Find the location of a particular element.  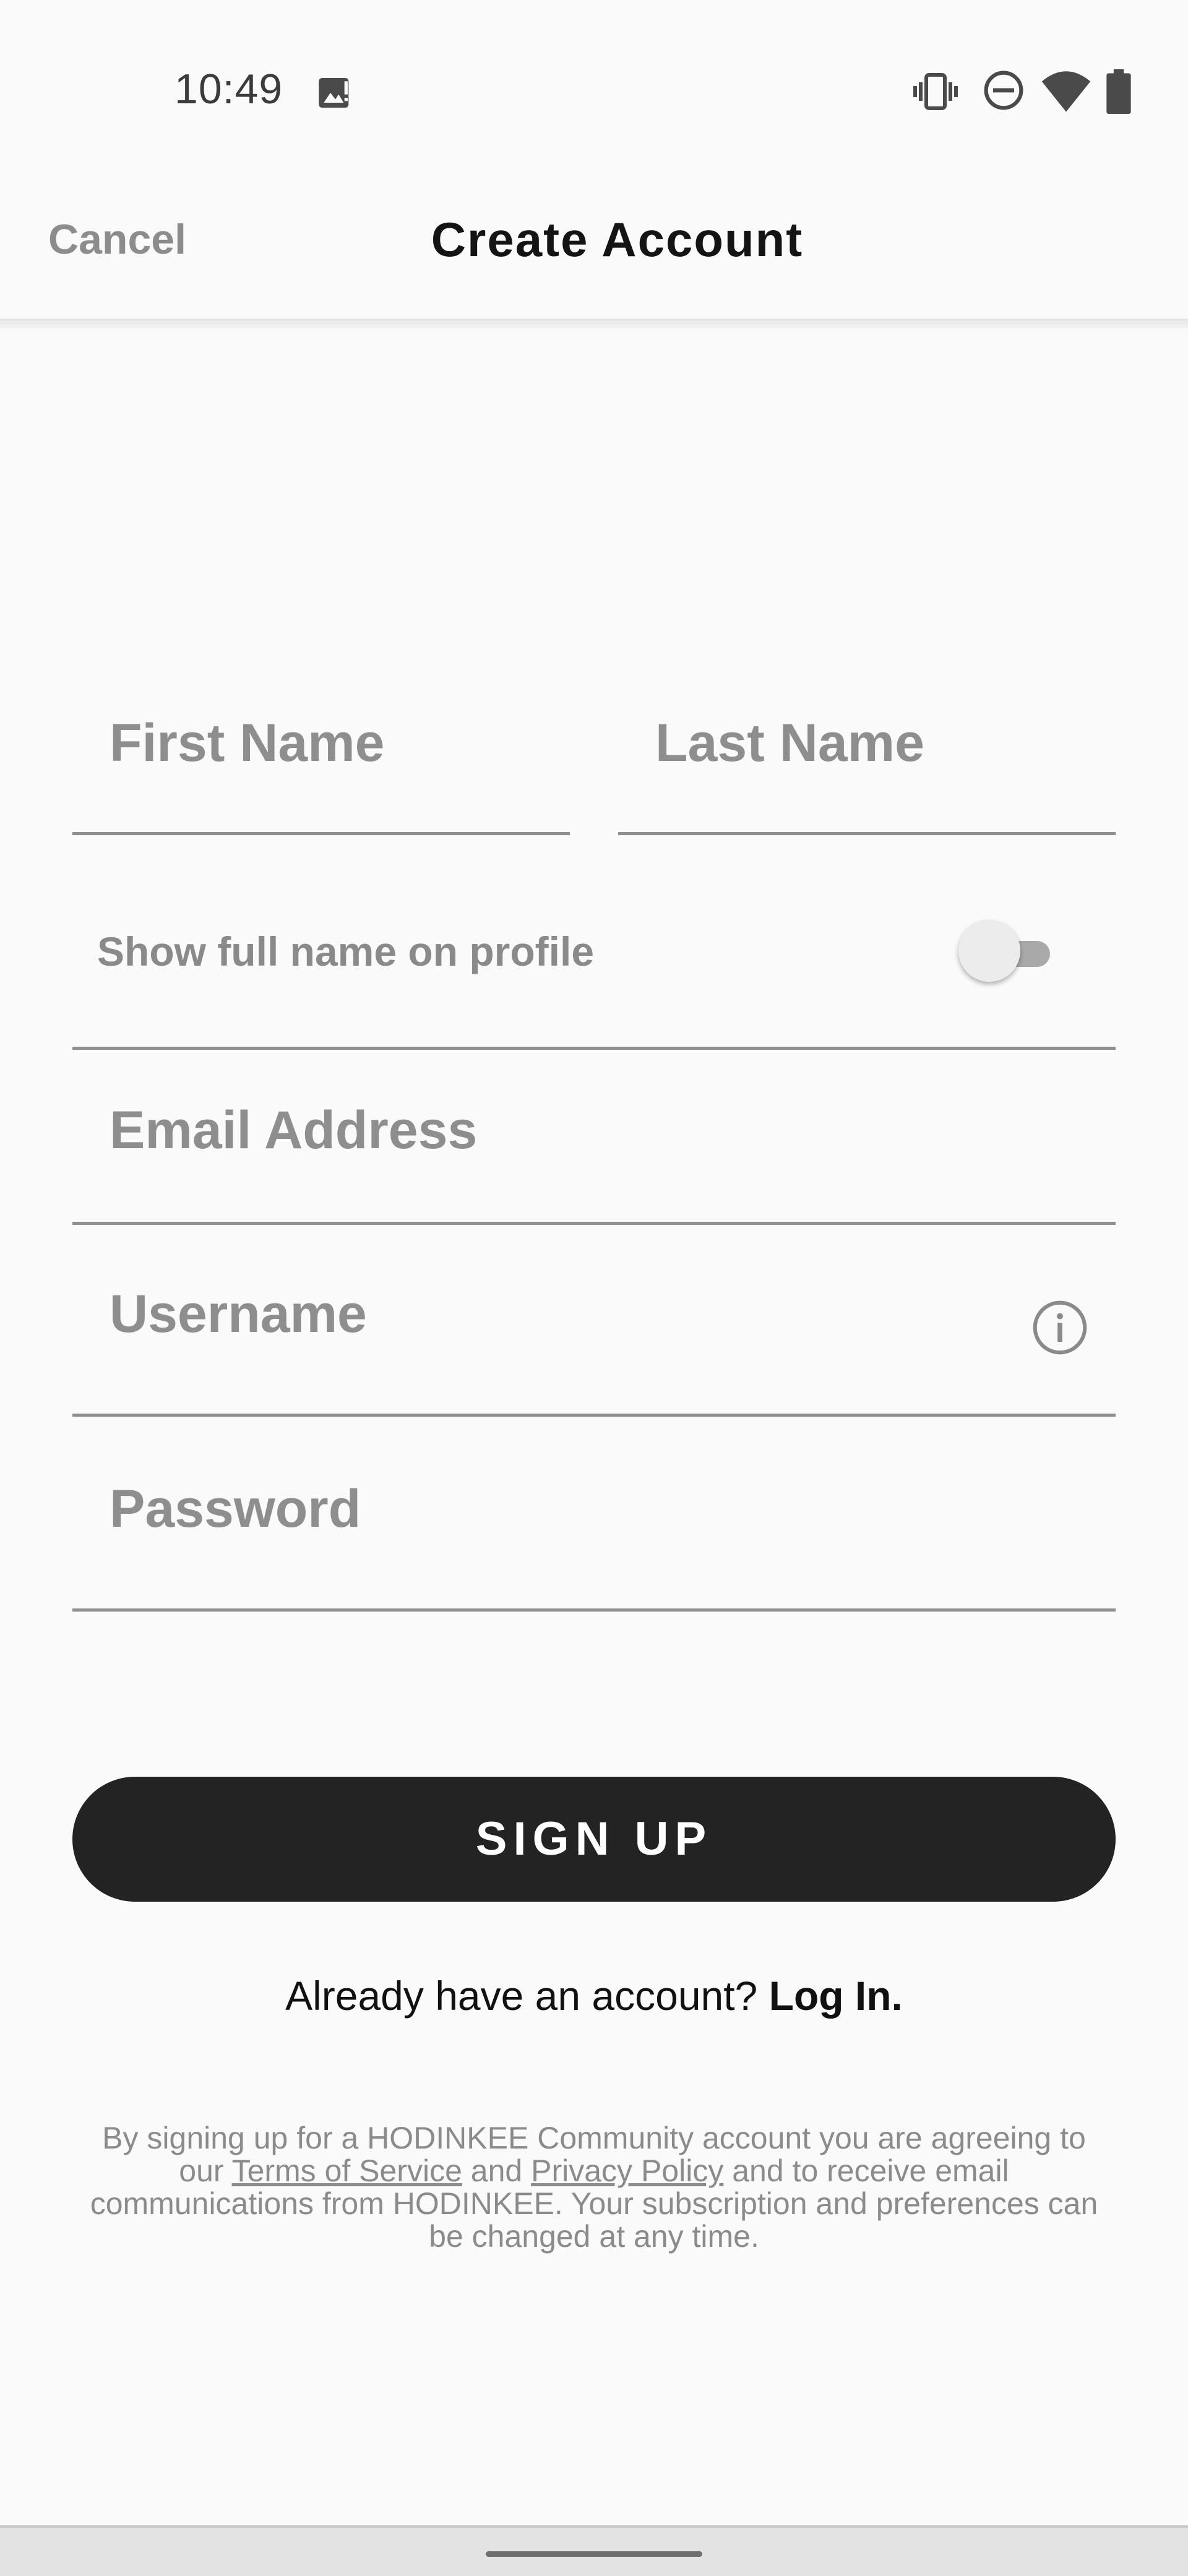

vibrate-icon is located at coordinates (935, 91).